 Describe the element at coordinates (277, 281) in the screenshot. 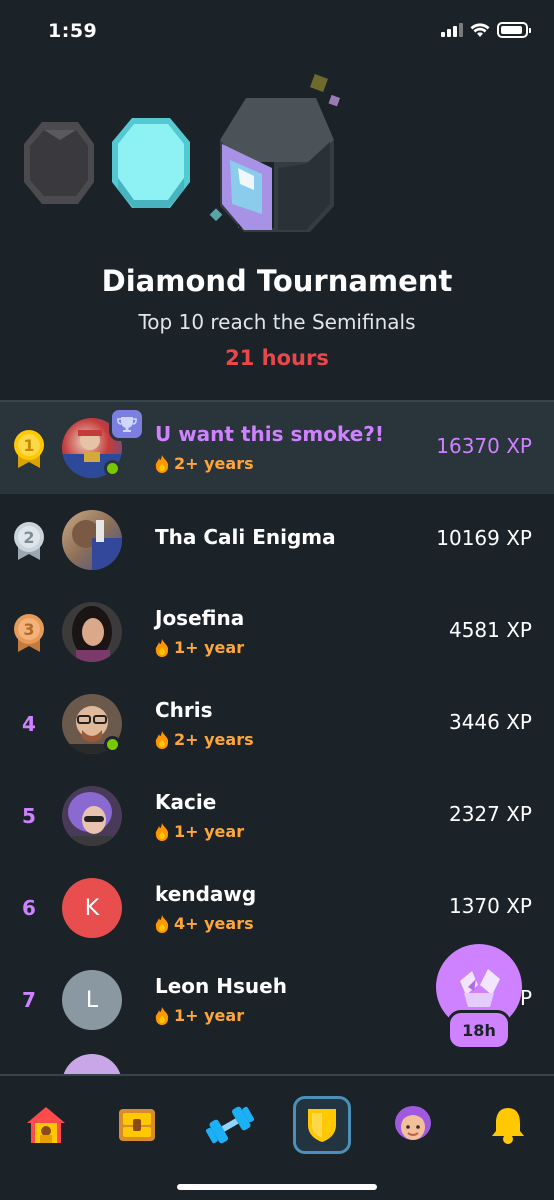

I see `tournament-title: Diamond Tournament` at that location.